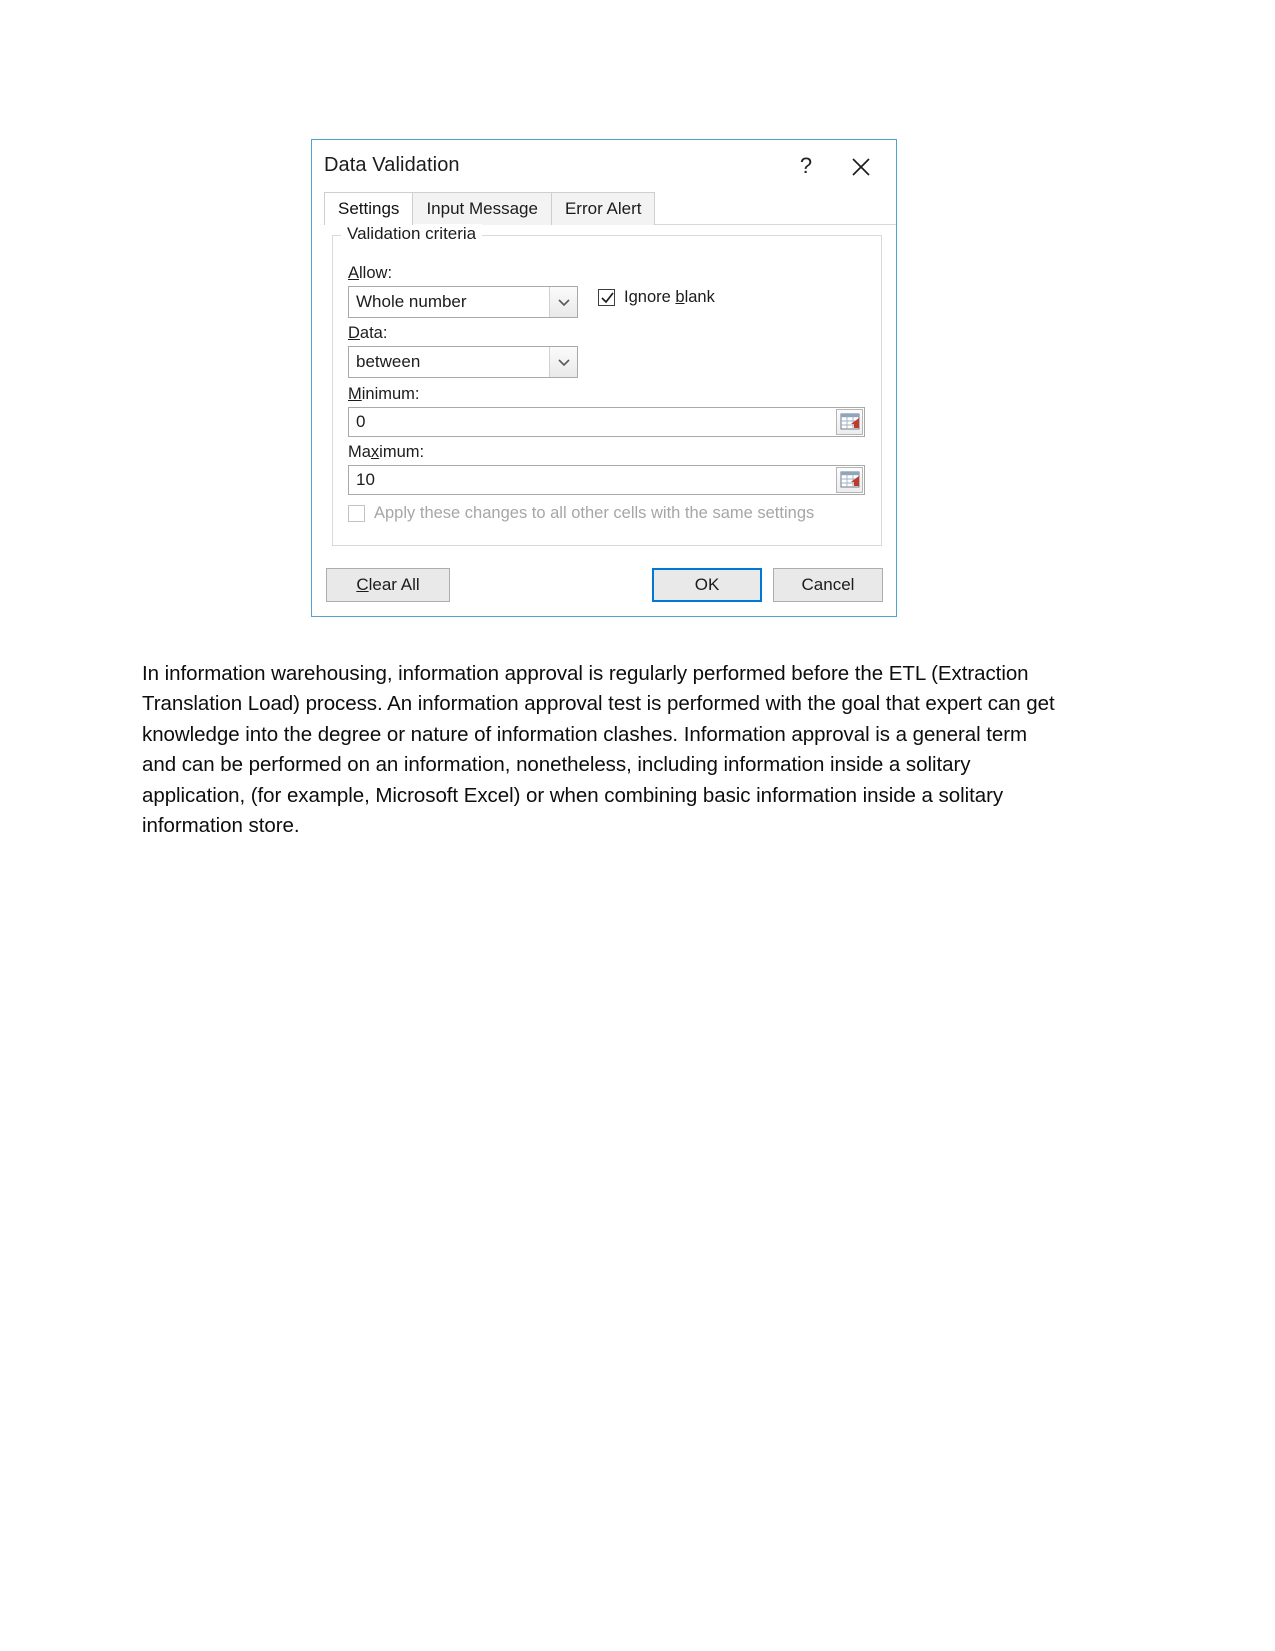 This screenshot has width=1275, height=1651. Describe the element at coordinates (370, 273) in the screenshot. I see `allow-label: Allow:` at that location.